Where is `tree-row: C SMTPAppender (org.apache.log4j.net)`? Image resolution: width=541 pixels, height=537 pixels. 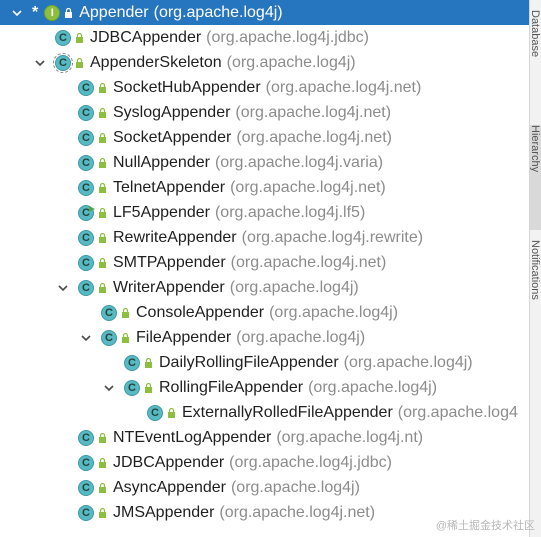 tree-row: C SMTPAppender (org.apache.log4j.net) is located at coordinates (265, 262).